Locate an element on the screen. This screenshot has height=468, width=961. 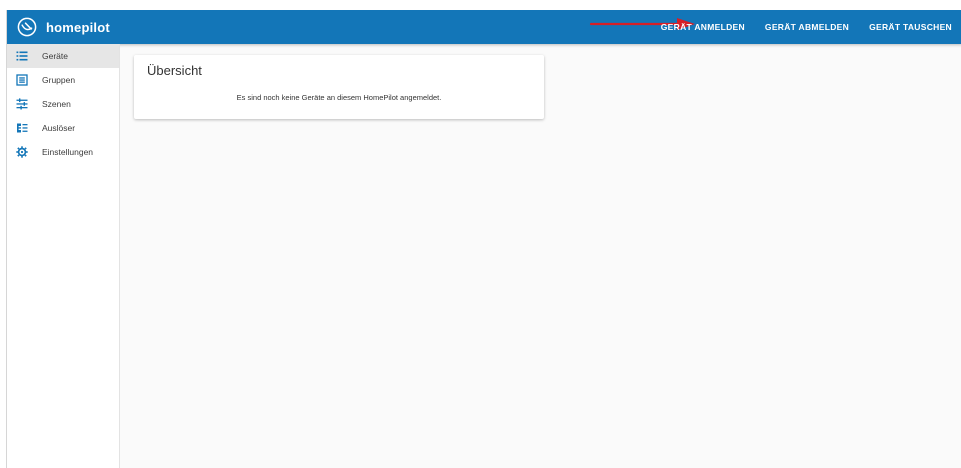
gear-icon is located at coordinates (22, 152).